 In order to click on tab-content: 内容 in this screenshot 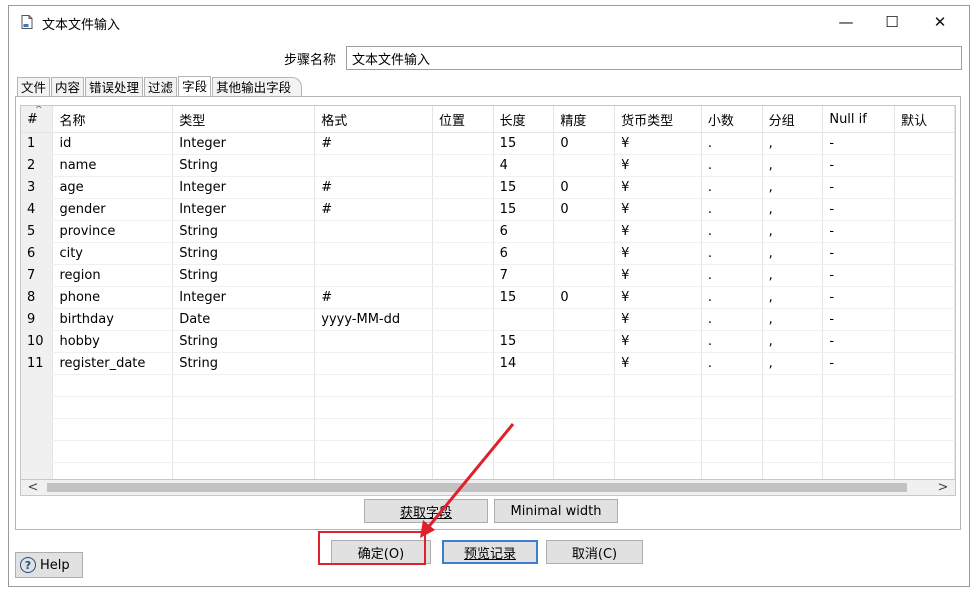, I will do `click(68, 86)`.